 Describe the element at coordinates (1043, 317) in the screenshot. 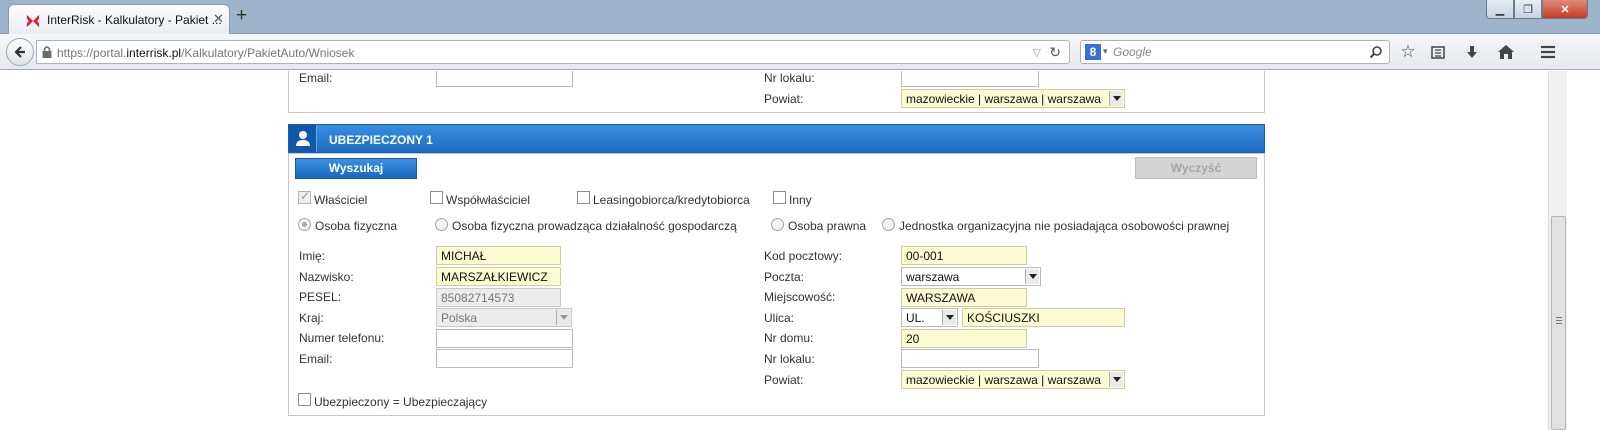

I see `street-field: KOŚCIUSZKI` at that location.